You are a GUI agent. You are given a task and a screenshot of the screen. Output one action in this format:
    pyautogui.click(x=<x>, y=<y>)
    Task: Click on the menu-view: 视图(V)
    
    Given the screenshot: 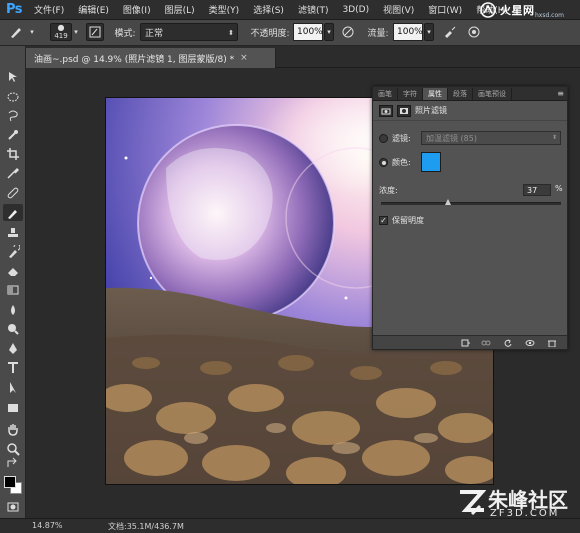 What is the action you would take?
    pyautogui.click(x=398, y=9)
    